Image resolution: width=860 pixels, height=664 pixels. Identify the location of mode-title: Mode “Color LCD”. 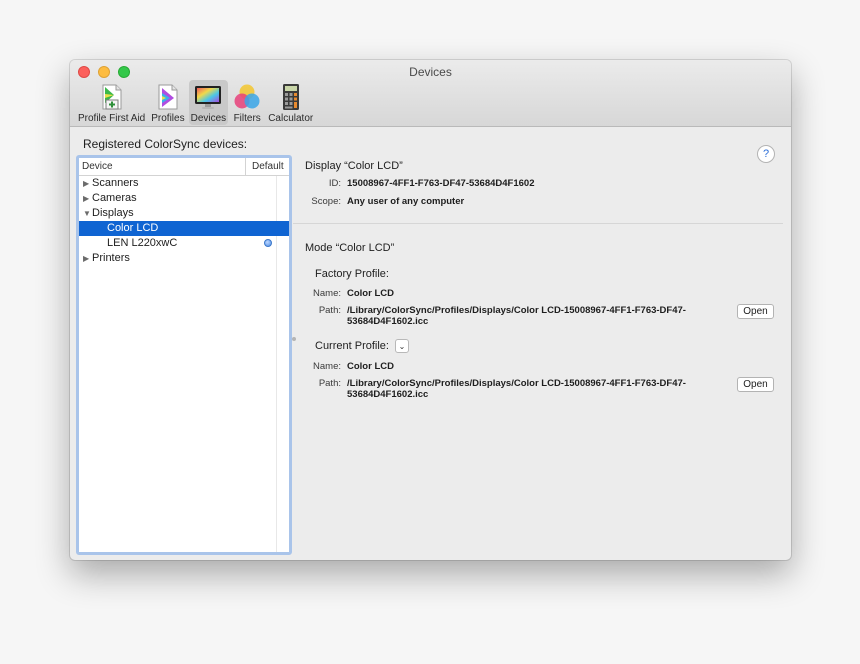
(350, 248).